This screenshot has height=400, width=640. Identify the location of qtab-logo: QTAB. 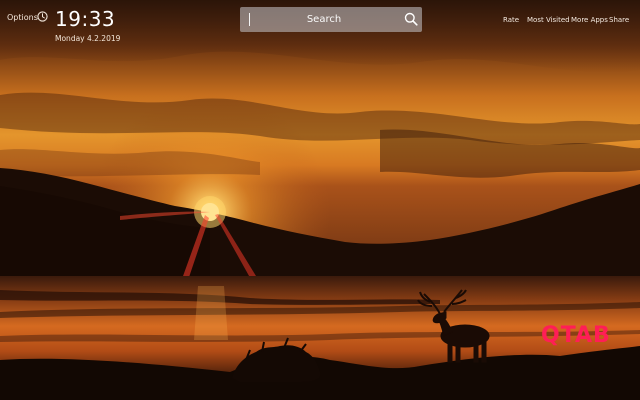
(576, 335).